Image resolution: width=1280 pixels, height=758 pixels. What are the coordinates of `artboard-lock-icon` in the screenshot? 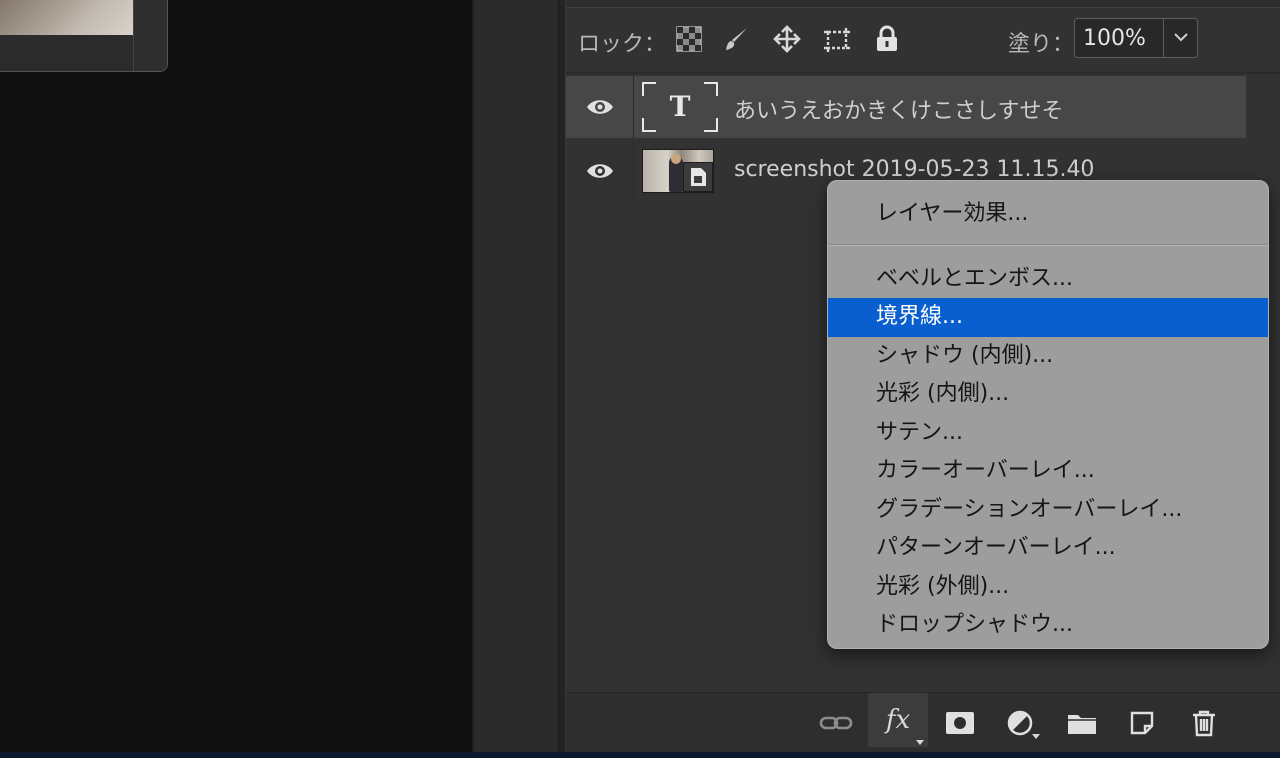 It's located at (837, 39).